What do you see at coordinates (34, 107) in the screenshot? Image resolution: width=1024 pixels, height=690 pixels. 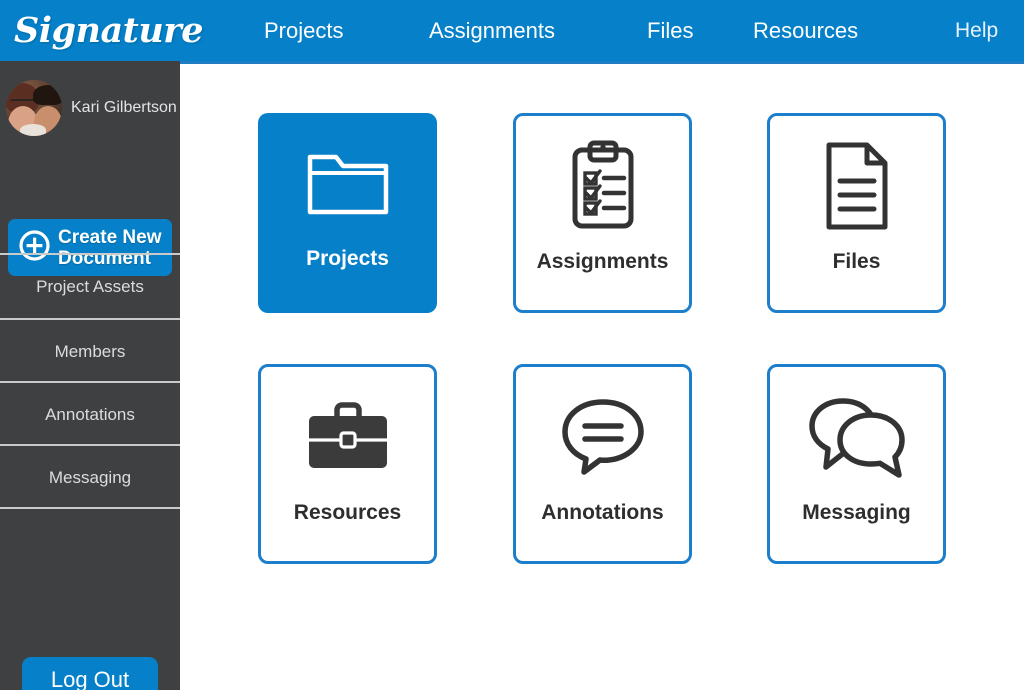 I see `avatar` at bounding box center [34, 107].